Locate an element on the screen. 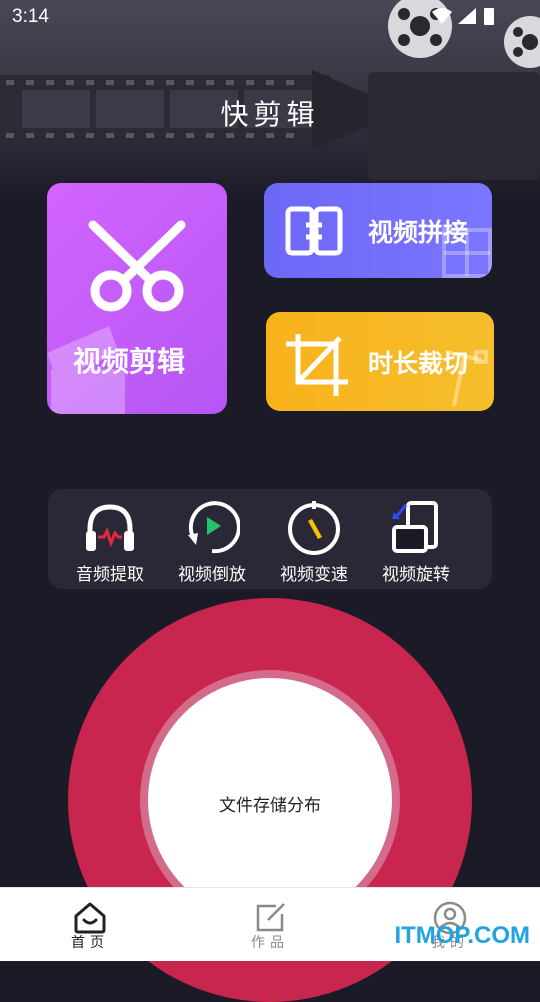 The width and height of the screenshot is (540, 1002). video-rotate-tool: 视频旋转 is located at coordinates (416, 539).